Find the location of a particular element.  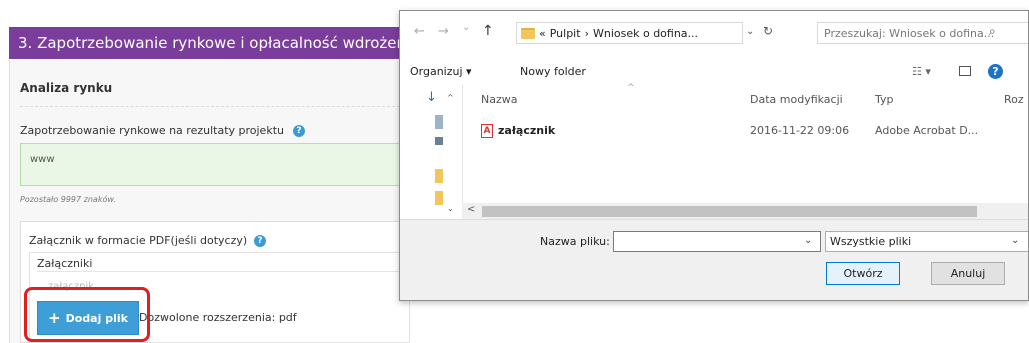

breadcrumb-prefix: « is located at coordinates (542, 33).